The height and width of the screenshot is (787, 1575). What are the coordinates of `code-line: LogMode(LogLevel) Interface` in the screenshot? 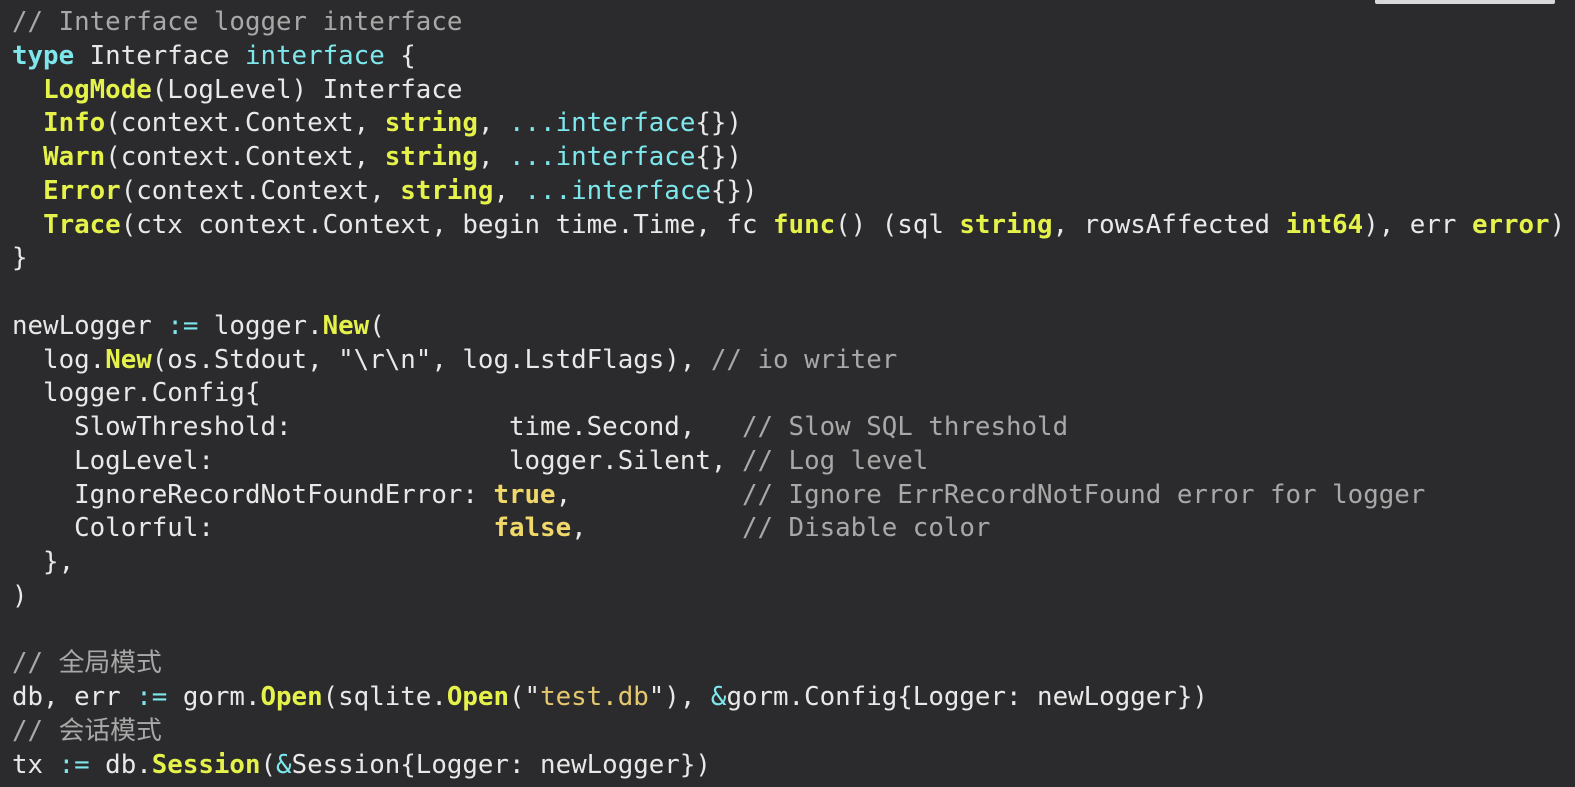 It's located at (788, 91).